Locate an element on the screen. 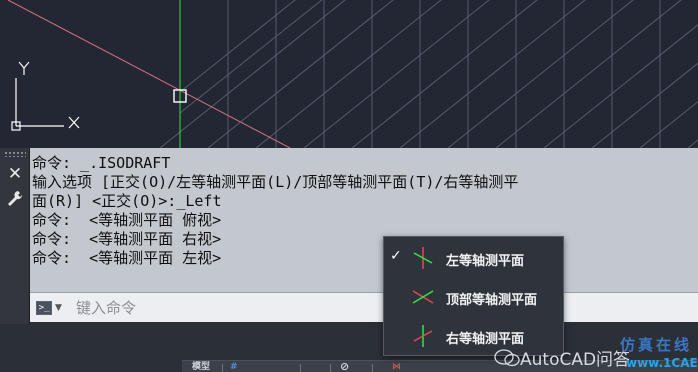 The image size is (698, 372). watermark-logo: AutoCAD问答 is located at coordinates (562, 357).